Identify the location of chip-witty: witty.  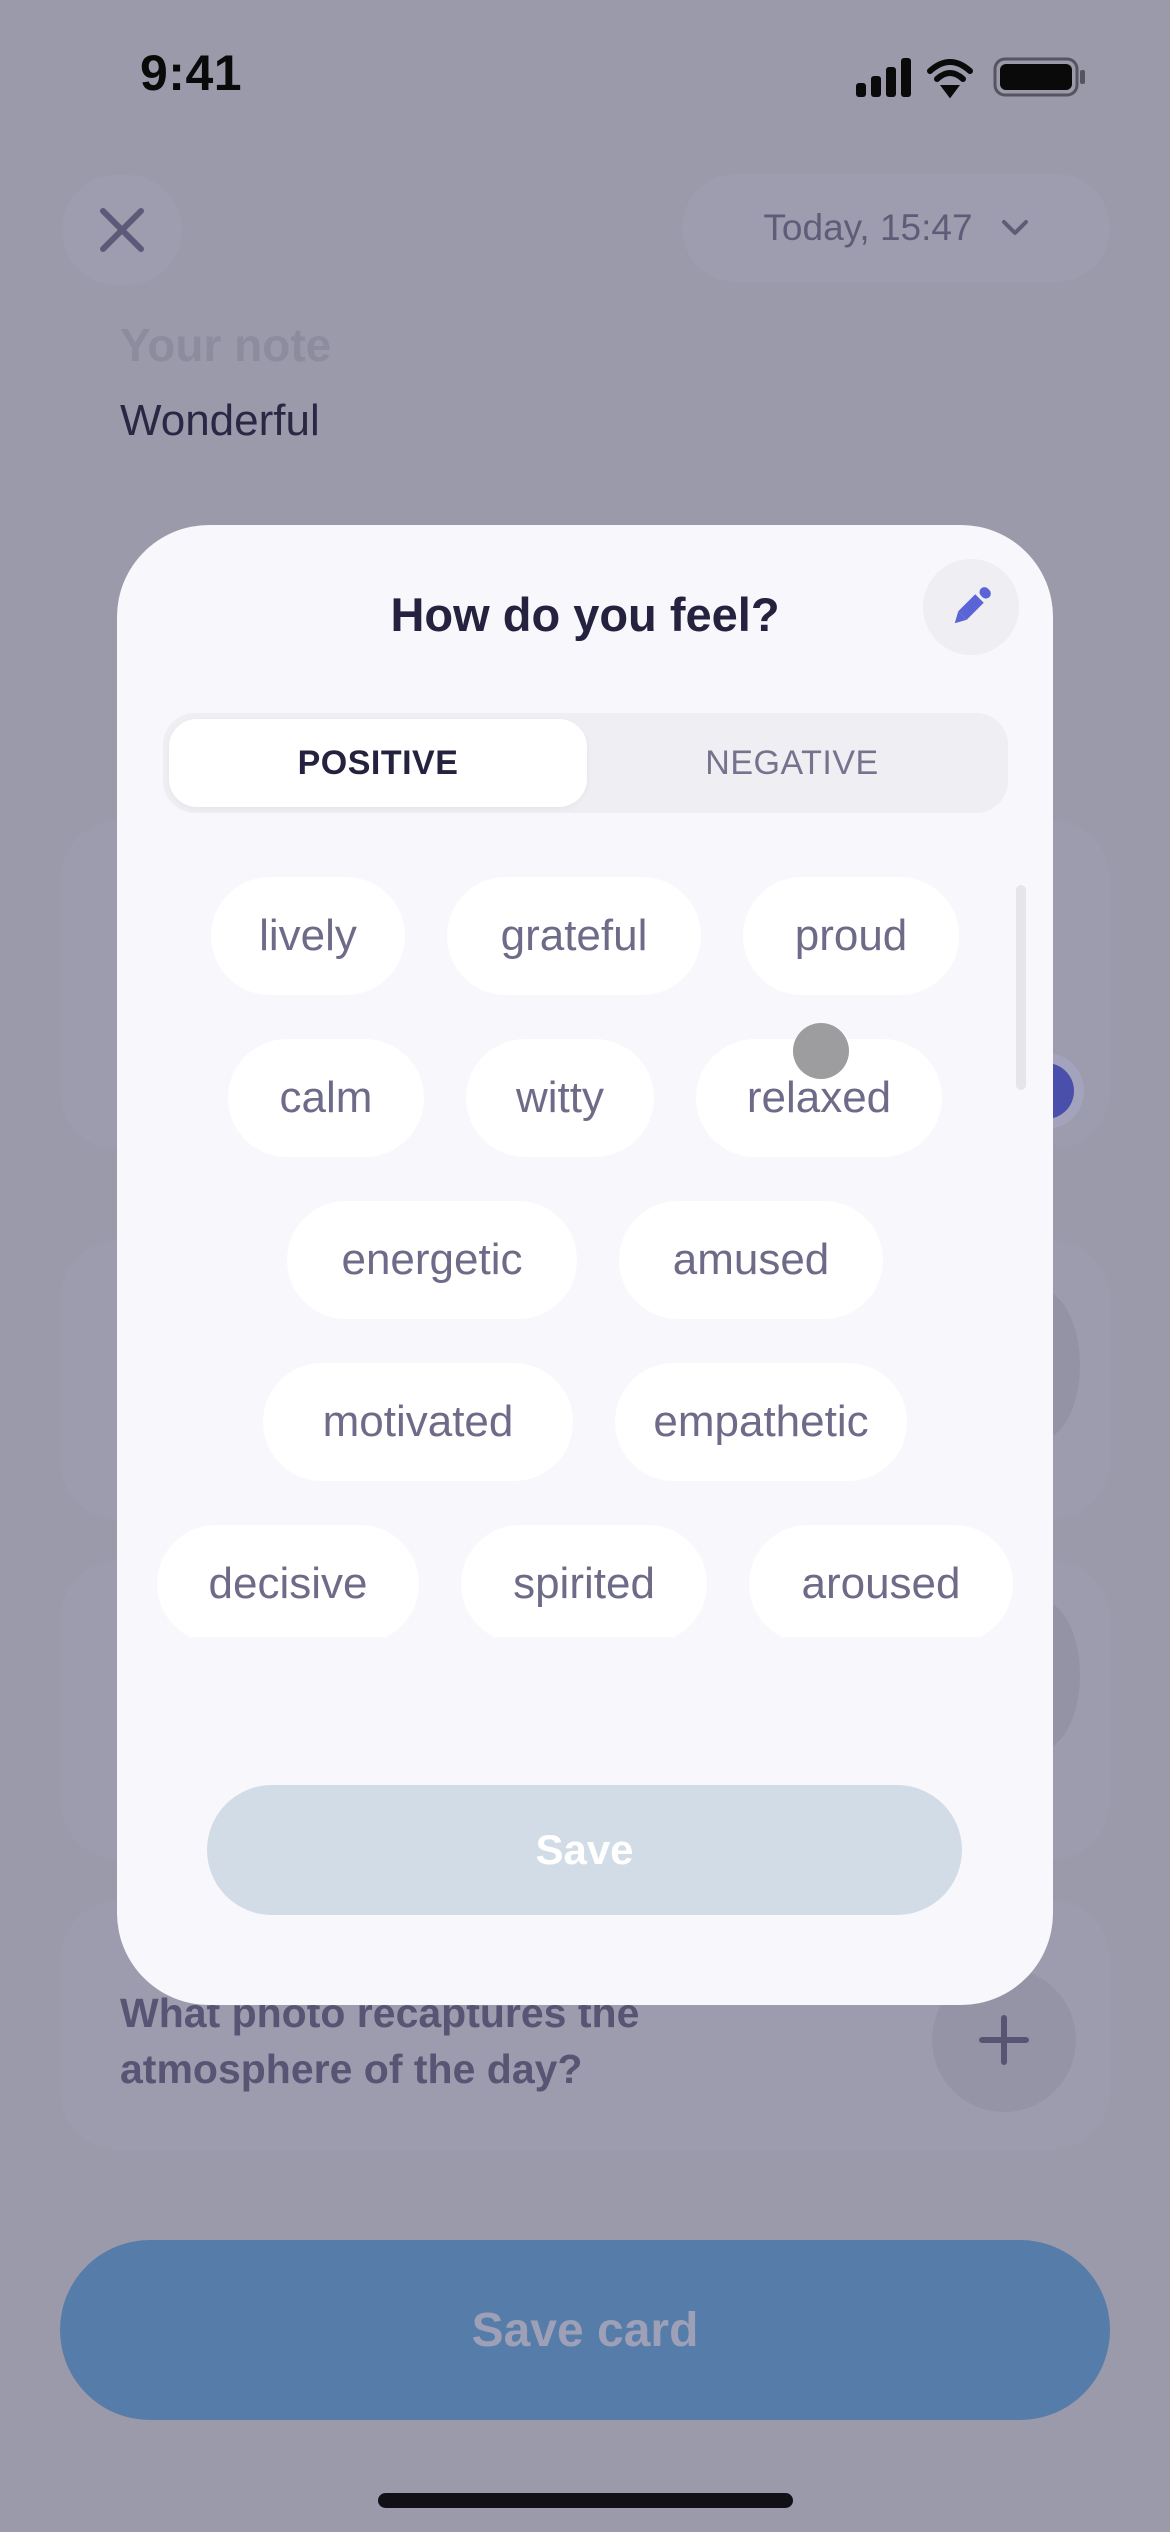
(560, 1098).